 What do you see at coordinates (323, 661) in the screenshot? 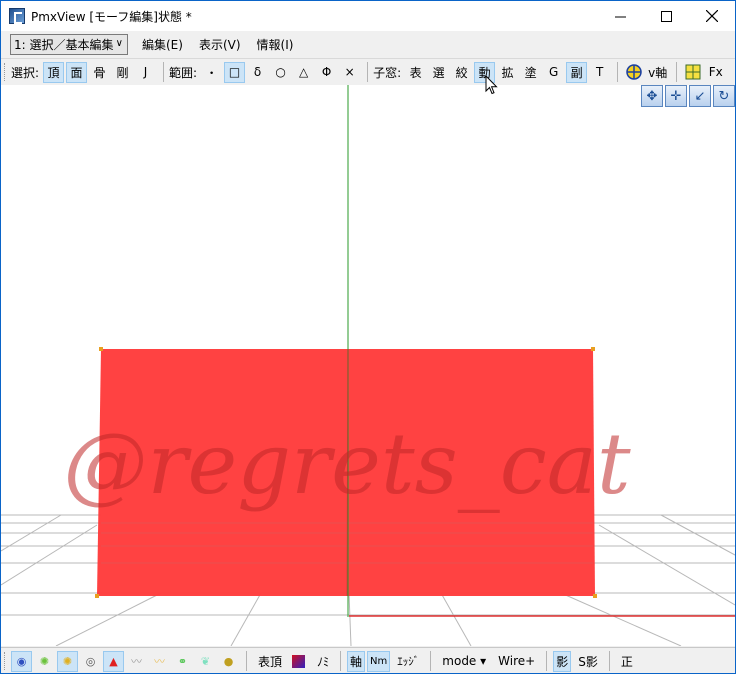
I see `nomi-button: ﾉﾐ` at bounding box center [323, 661].